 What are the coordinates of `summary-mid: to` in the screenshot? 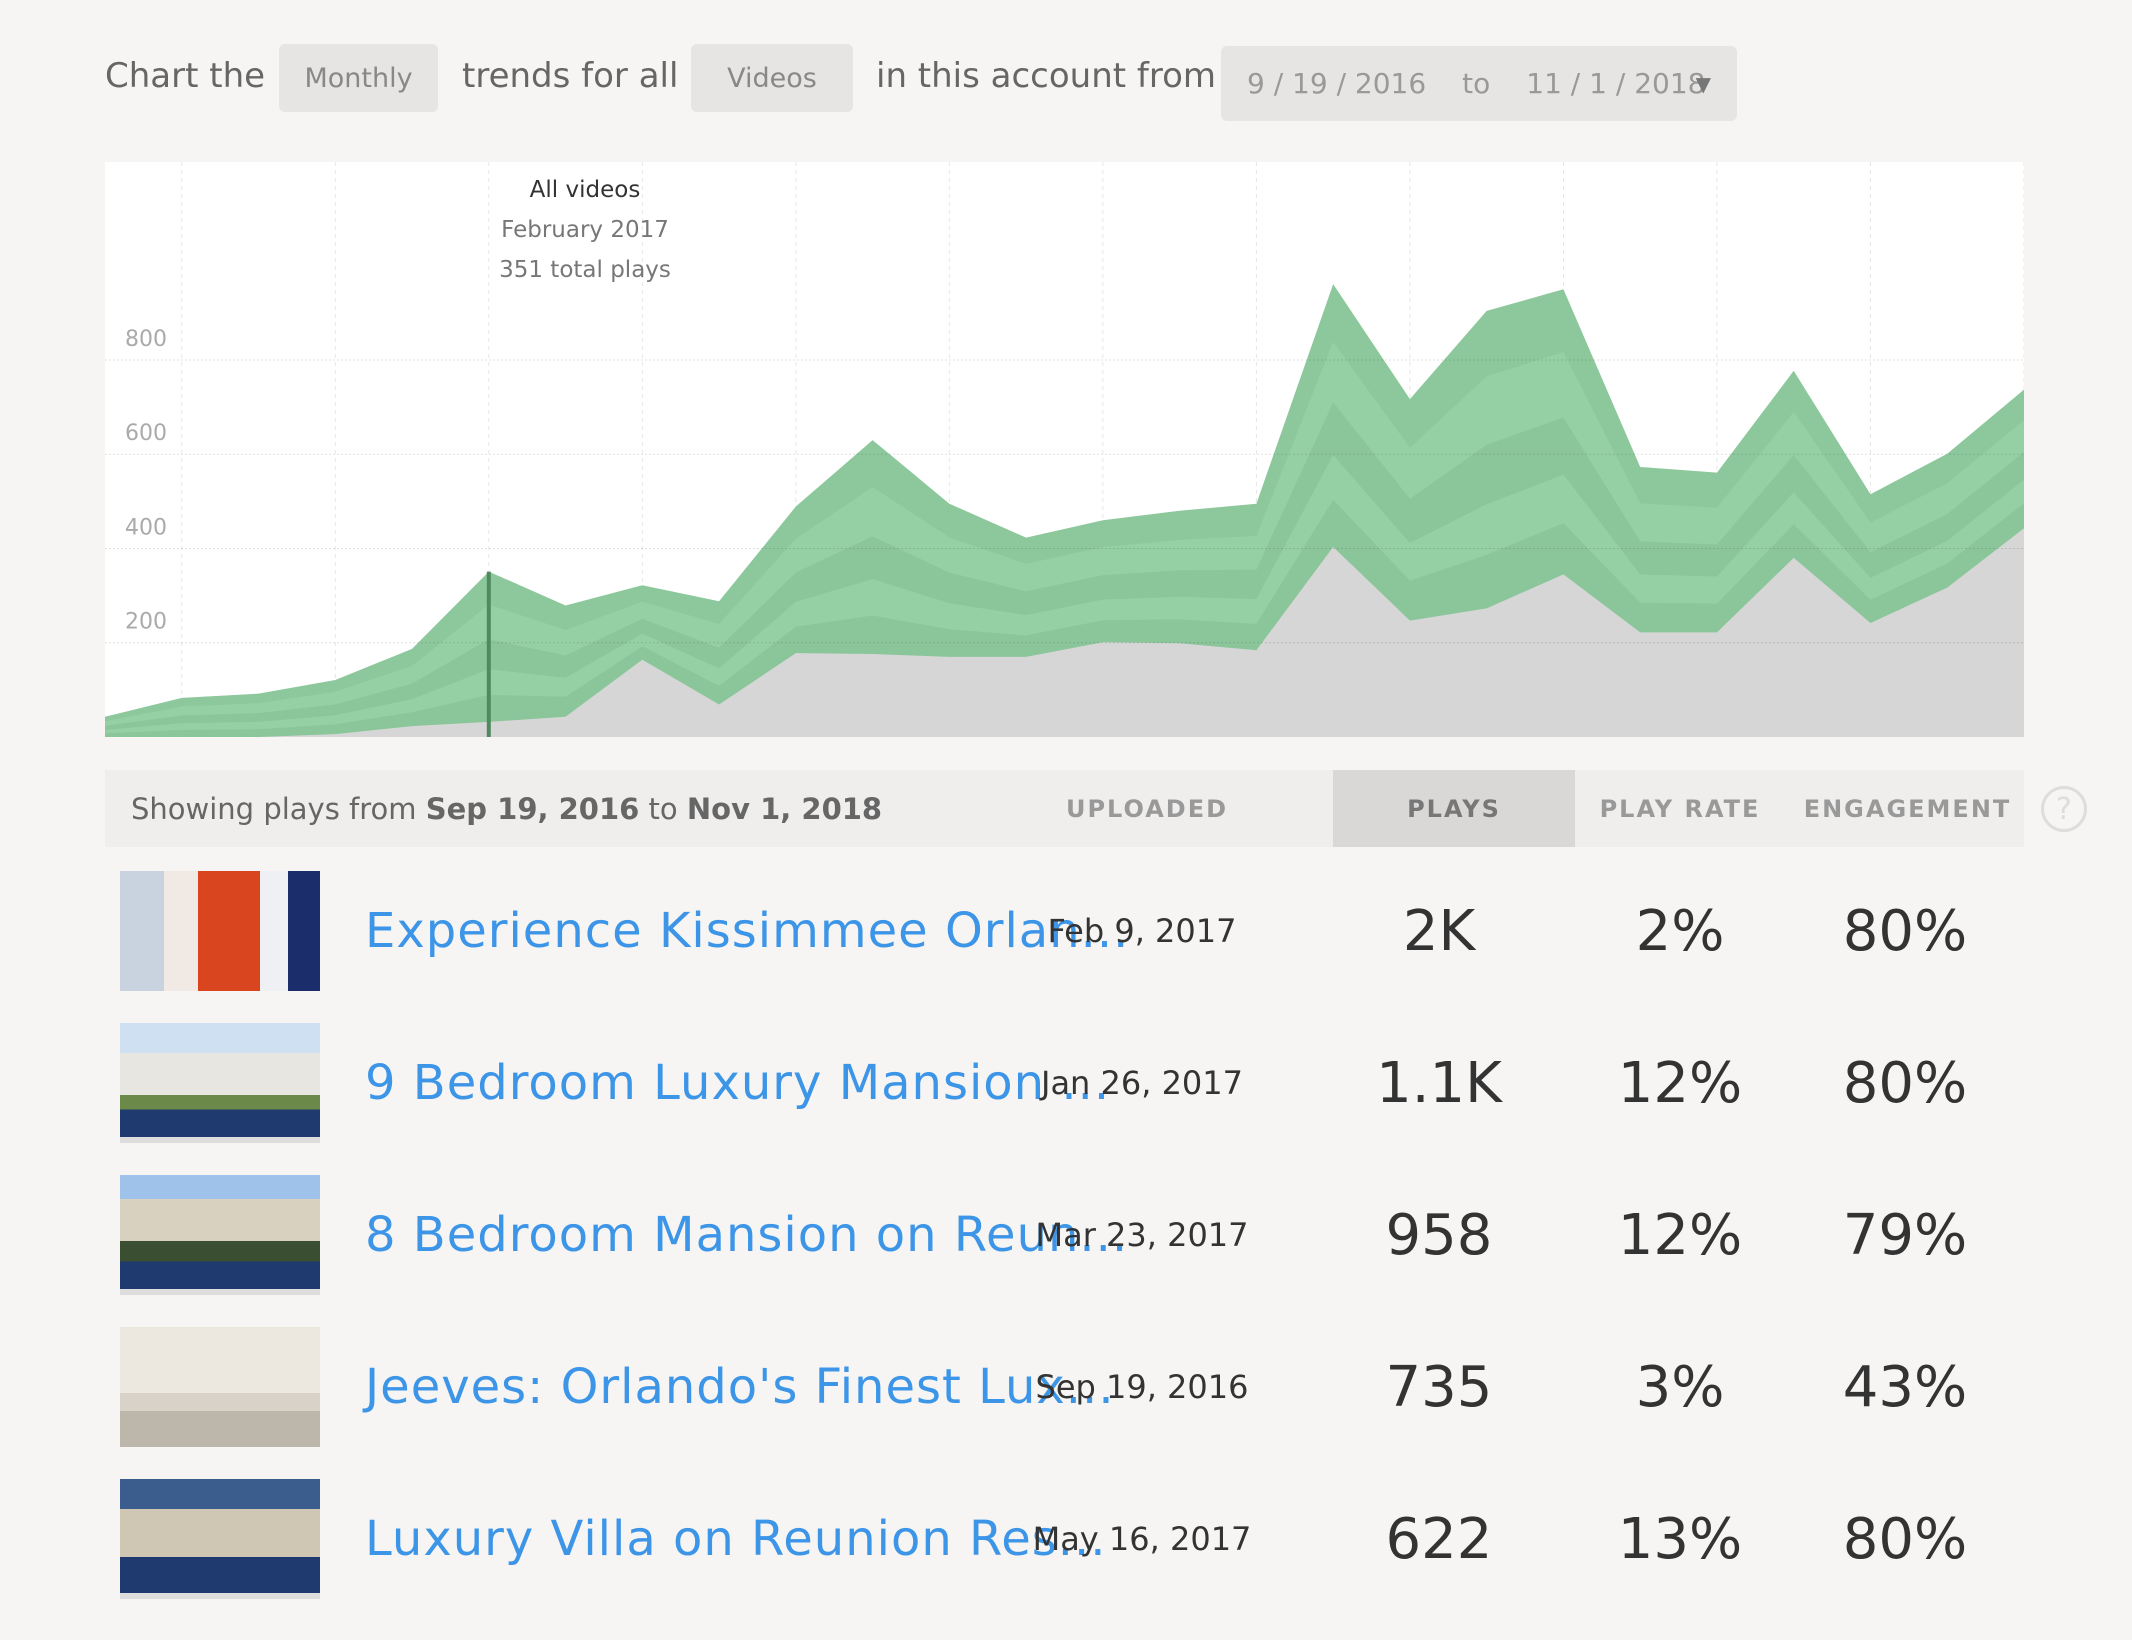 It's located at (663, 808).